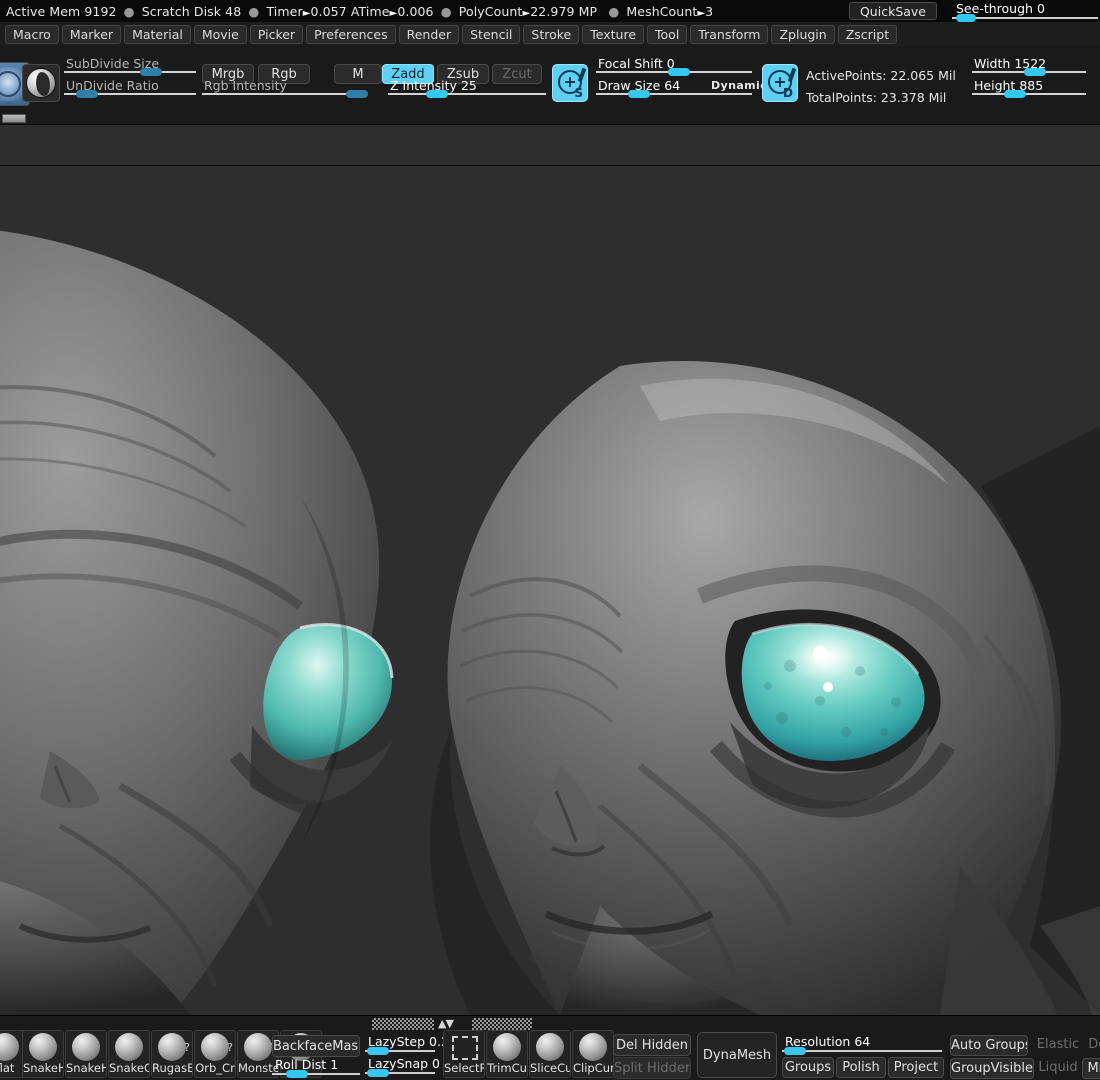 This screenshot has height=1080, width=1100. What do you see at coordinates (652, 1068) in the screenshot?
I see `split-hidden-button: Split Hidden` at bounding box center [652, 1068].